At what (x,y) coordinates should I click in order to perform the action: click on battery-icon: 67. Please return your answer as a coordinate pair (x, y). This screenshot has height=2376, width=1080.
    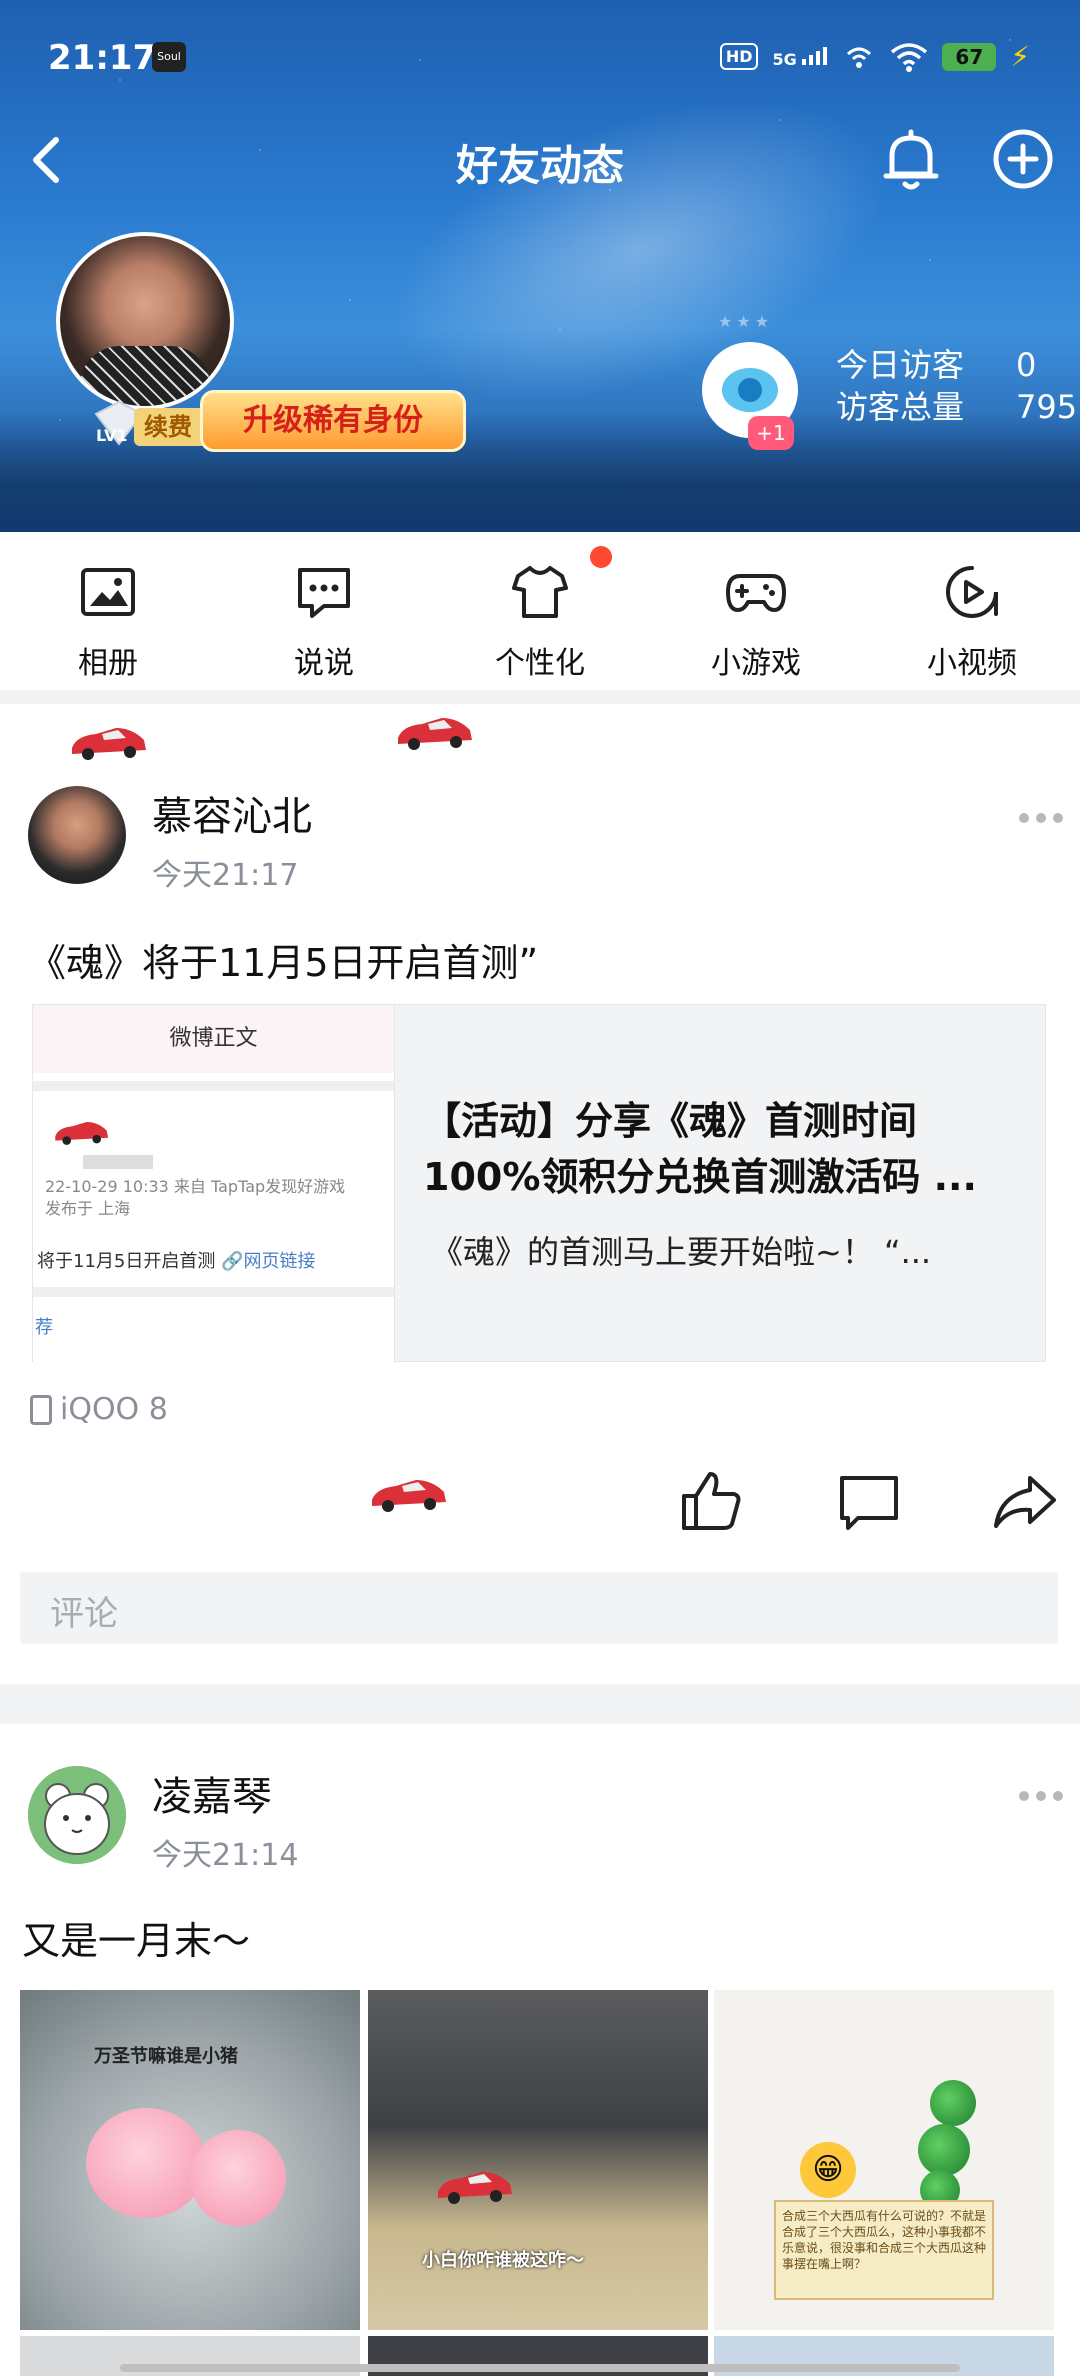
    Looking at the image, I should click on (969, 56).